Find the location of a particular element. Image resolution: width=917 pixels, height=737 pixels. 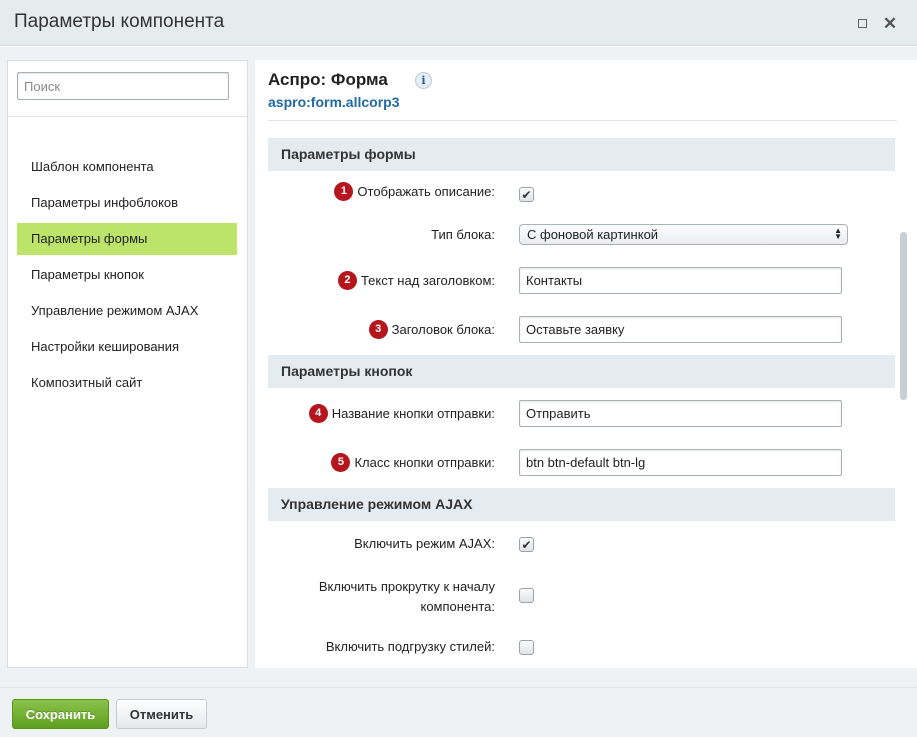

sidebar-item-button-params: Параметры кнопок is located at coordinates (127, 275).